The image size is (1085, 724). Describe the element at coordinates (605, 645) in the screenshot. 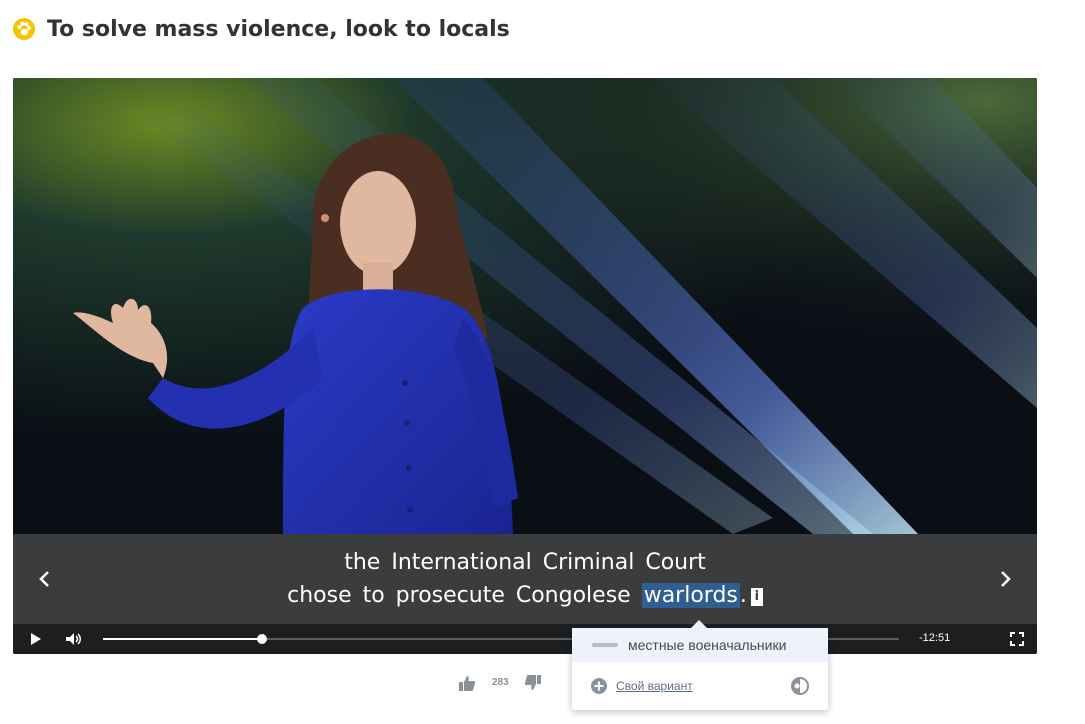

I see `dash-icon` at that location.